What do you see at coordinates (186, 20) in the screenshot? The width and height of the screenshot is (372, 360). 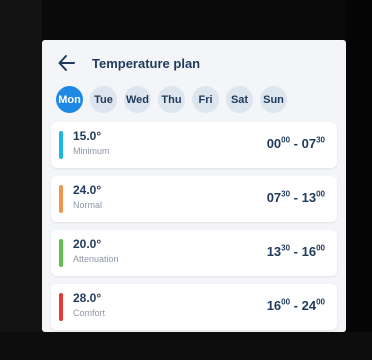 I see `device-bezel-top` at bounding box center [186, 20].